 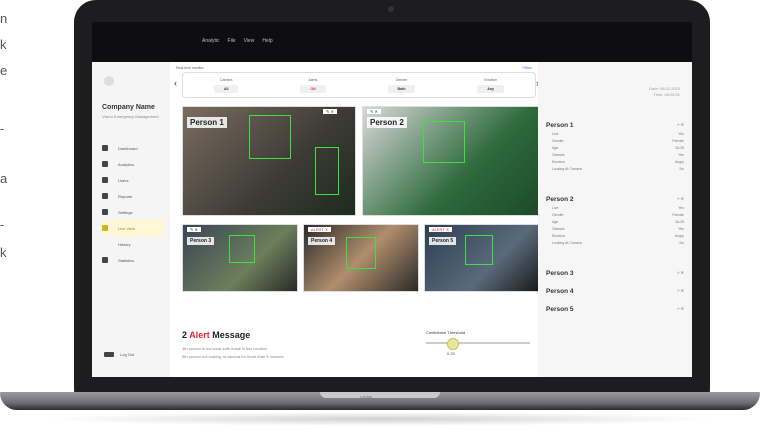 I want to click on menu-item-help: Help, so click(x=267, y=41).